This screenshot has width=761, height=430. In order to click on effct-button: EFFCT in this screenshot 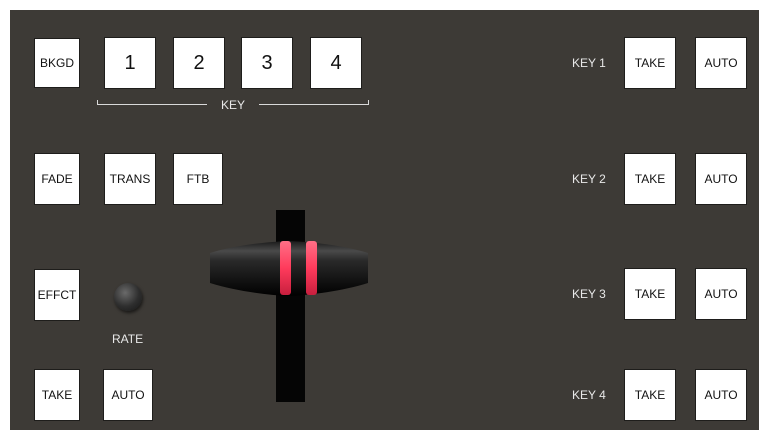, I will do `click(57, 295)`.